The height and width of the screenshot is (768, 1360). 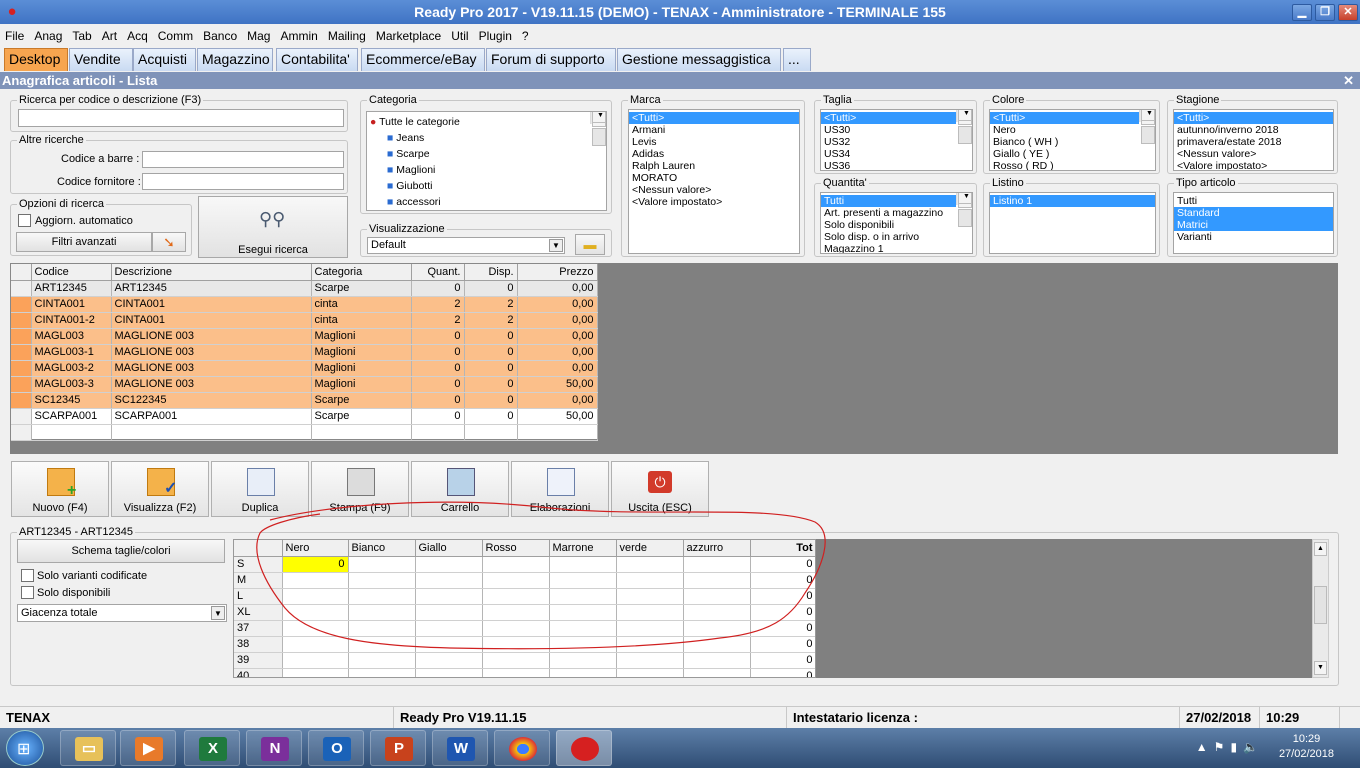 What do you see at coordinates (1320, 549) in the screenshot?
I see `scroll-up-icon: ▲` at bounding box center [1320, 549].